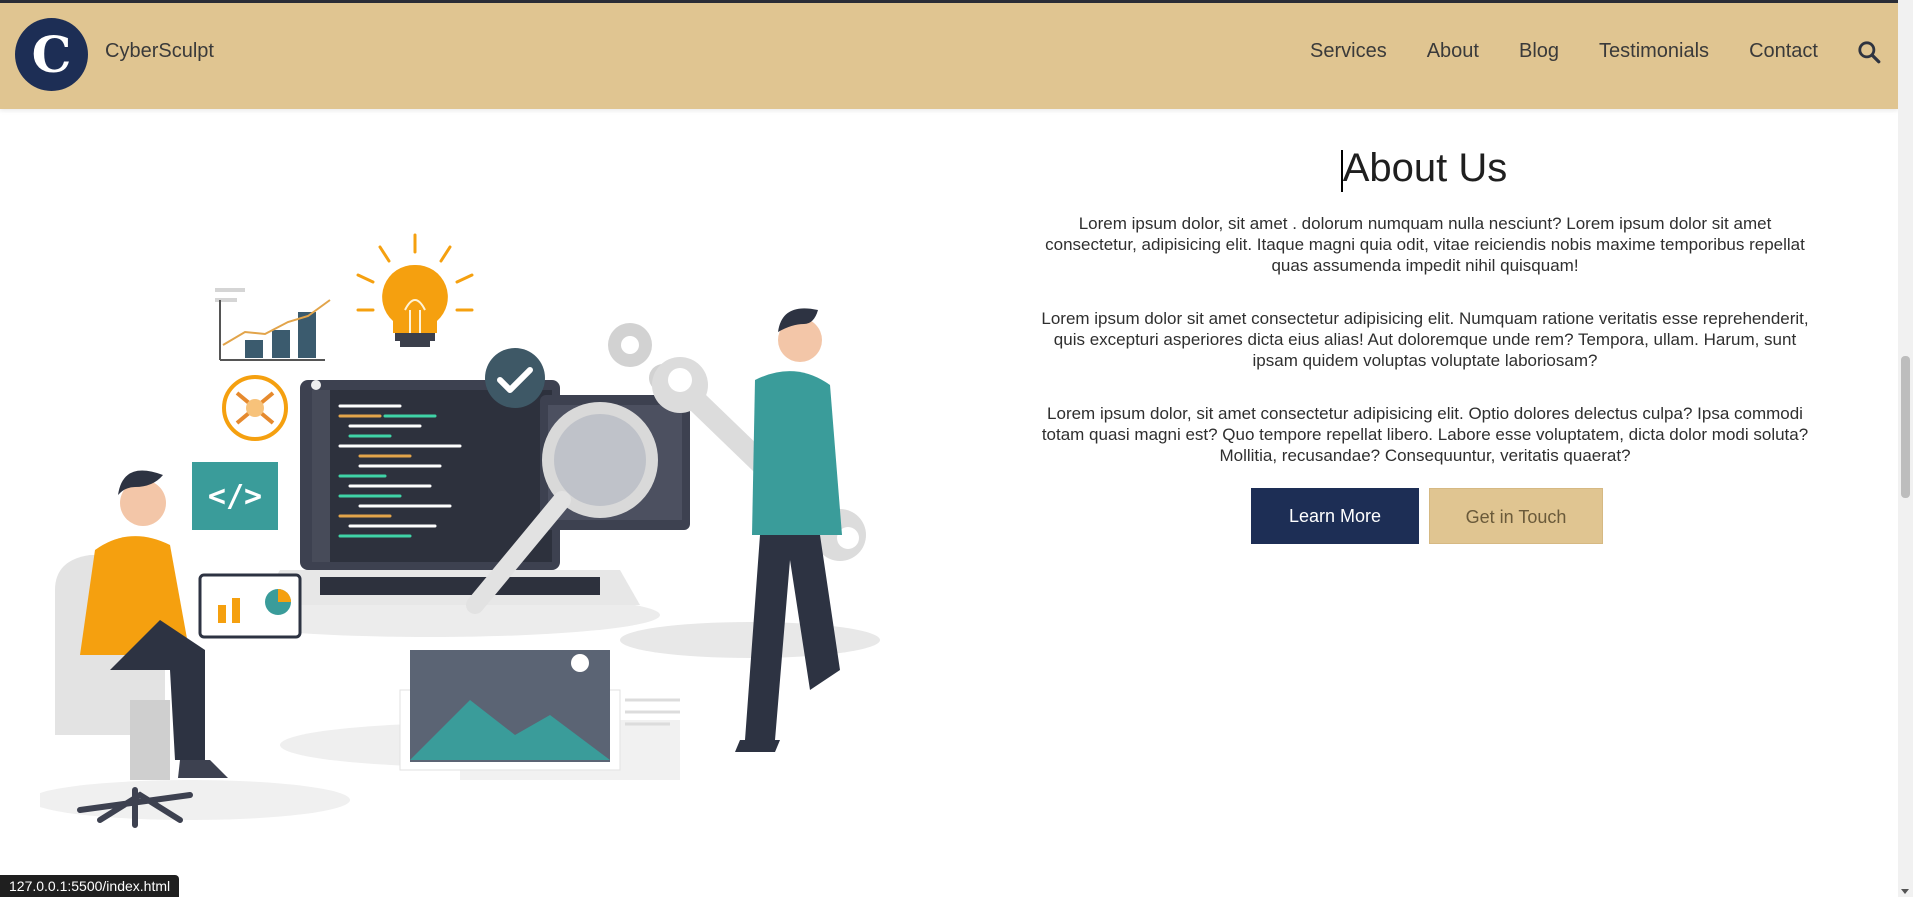  I want to click on search-icon, so click(1869, 52).